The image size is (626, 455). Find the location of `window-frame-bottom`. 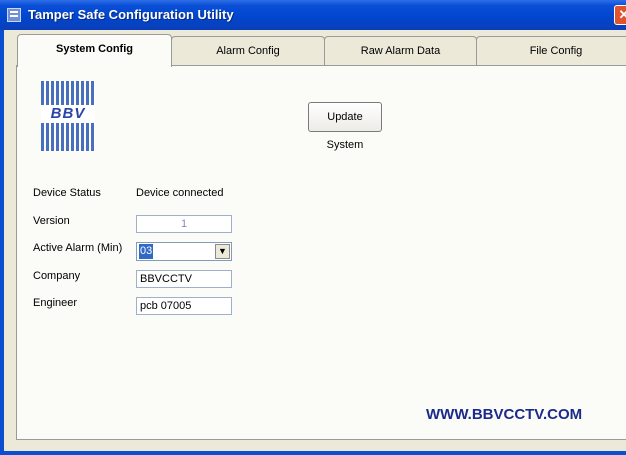

window-frame-bottom is located at coordinates (313, 453).